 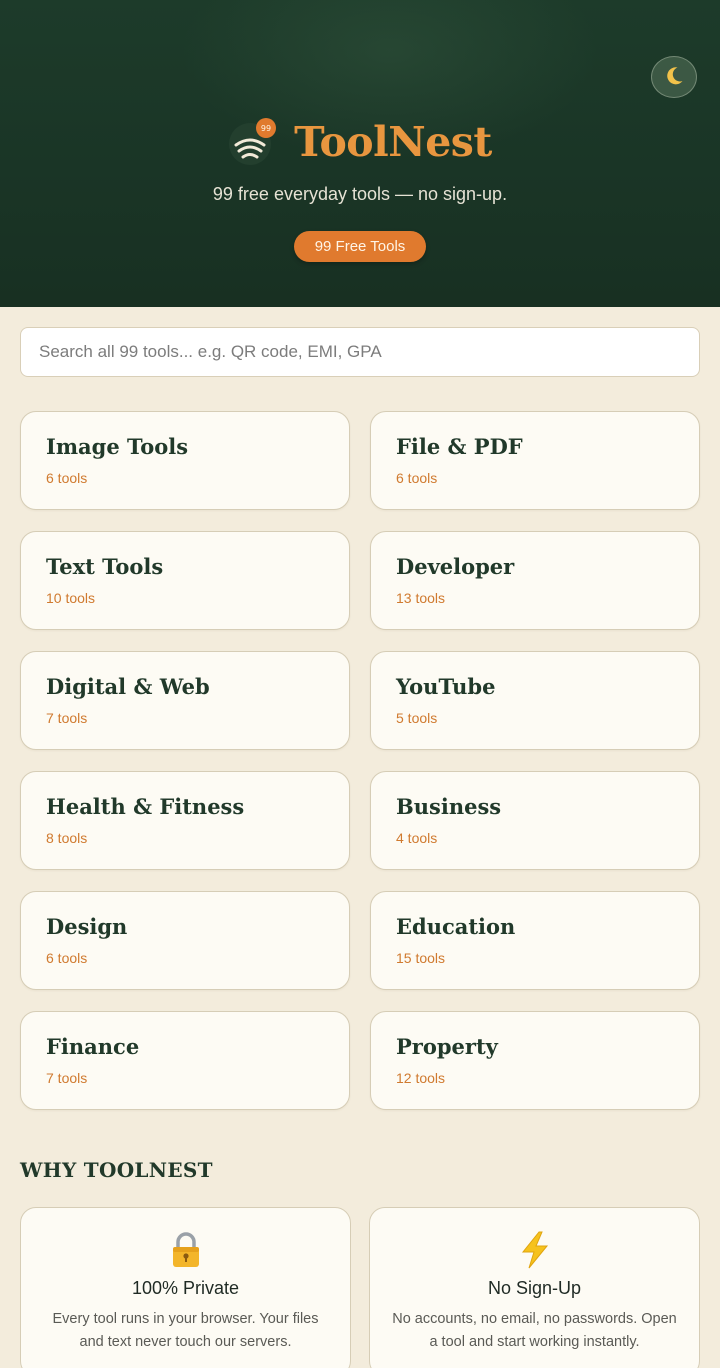 I want to click on brand-name: ToolNest, so click(x=393, y=142).